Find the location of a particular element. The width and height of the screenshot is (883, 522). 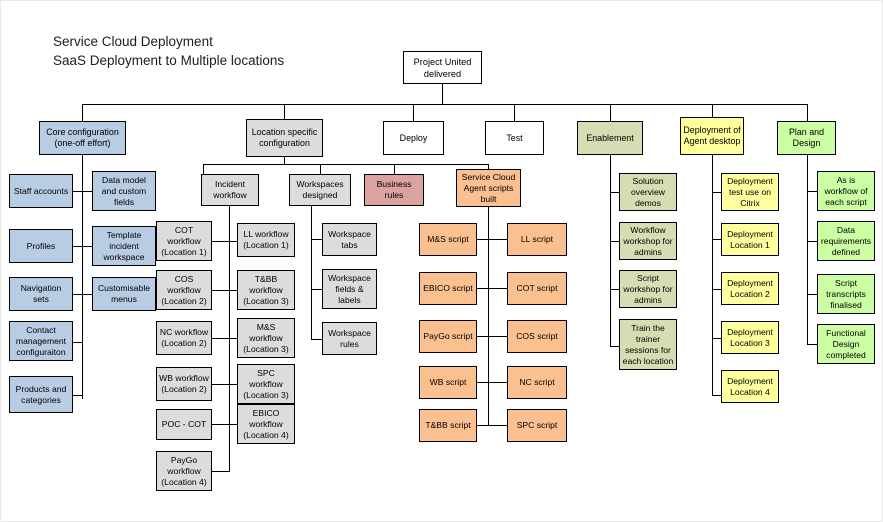

node-label: Contact management configuraiton is located at coordinates (41, 340).